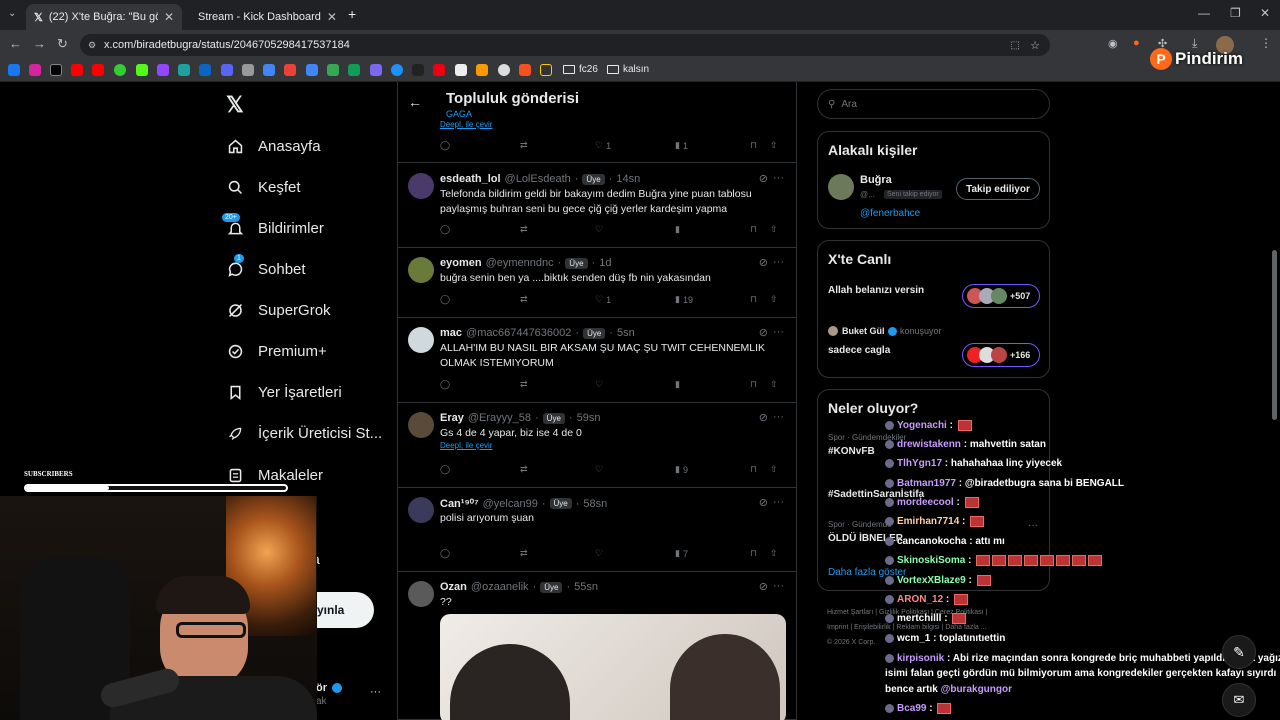 Image resolution: width=1280 pixels, height=720 pixels. I want to click on chat-username: Yogenachi, so click(922, 425).